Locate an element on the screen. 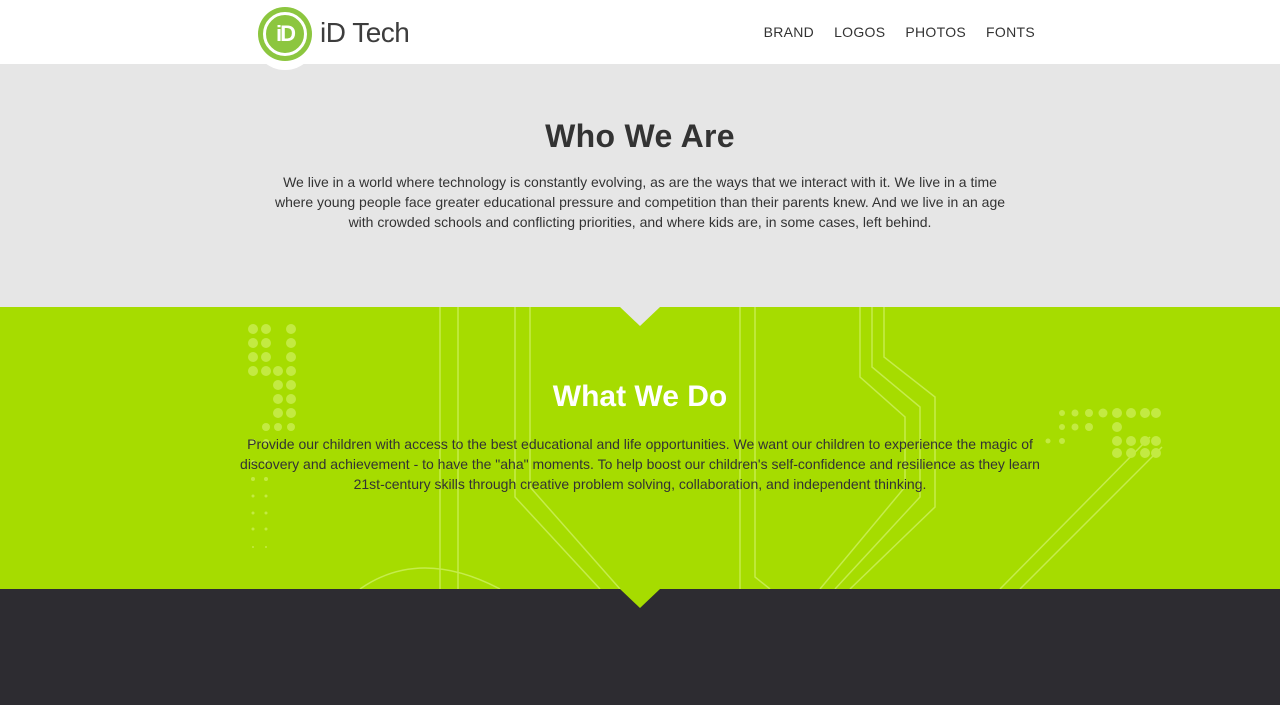 The height and width of the screenshot is (705, 1280). nav-logos: LOGOS is located at coordinates (859, 32).